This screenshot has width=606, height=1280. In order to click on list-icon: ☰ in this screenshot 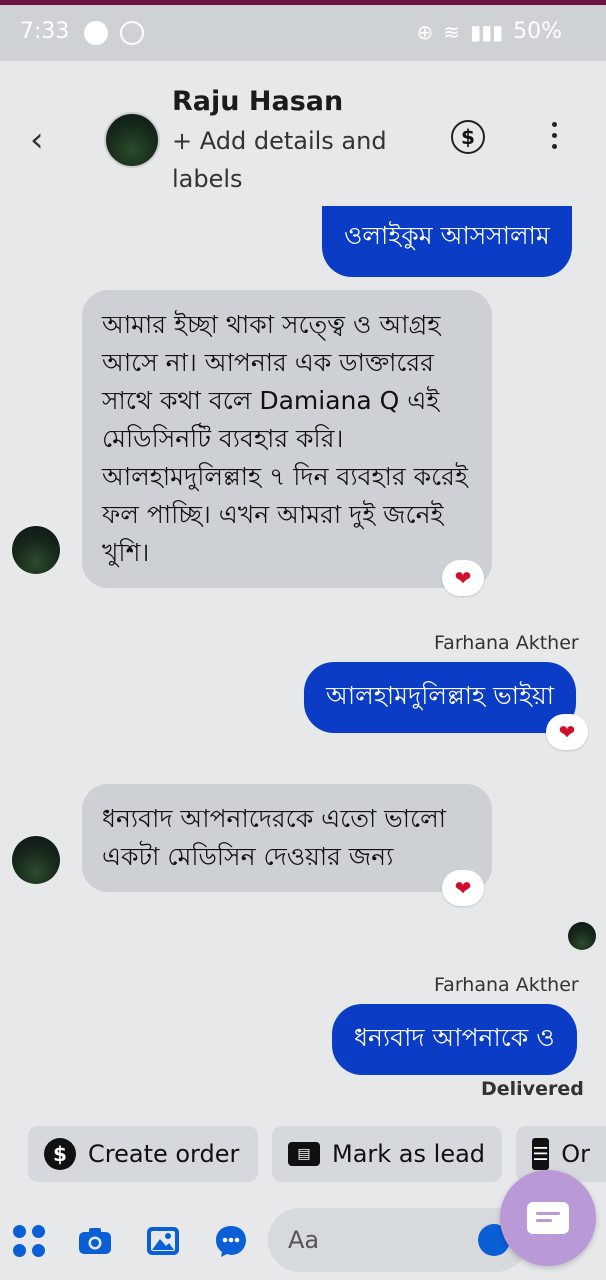, I will do `click(541, 1154)`.